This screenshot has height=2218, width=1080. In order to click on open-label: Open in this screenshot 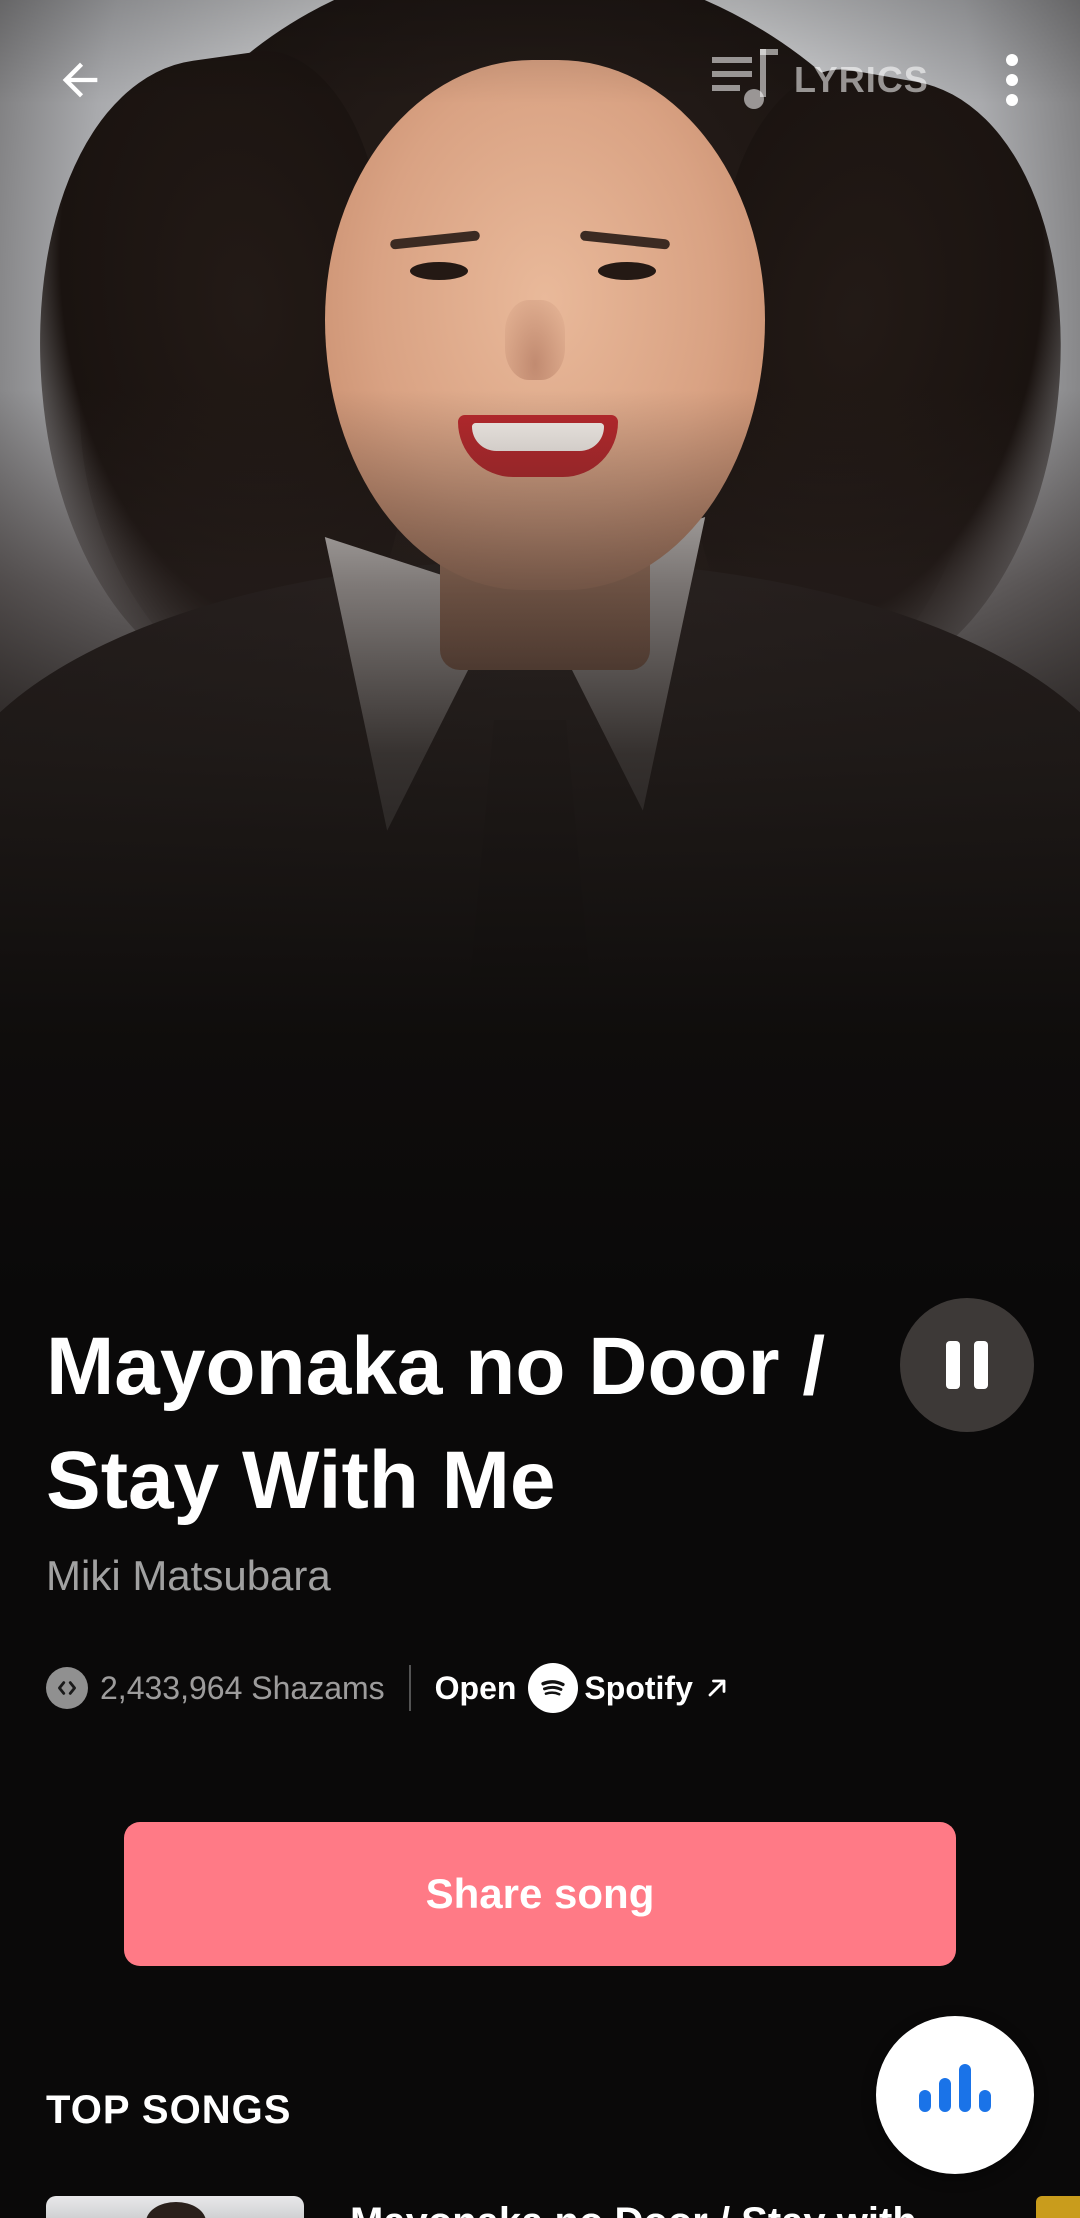, I will do `click(475, 1687)`.